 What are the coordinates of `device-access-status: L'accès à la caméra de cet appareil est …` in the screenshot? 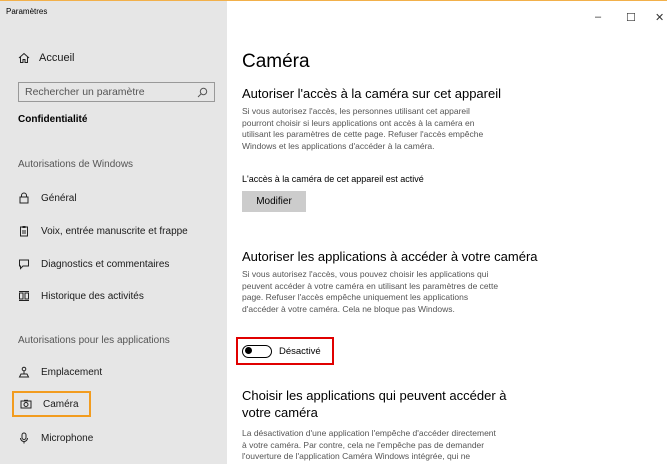 It's located at (333, 179).